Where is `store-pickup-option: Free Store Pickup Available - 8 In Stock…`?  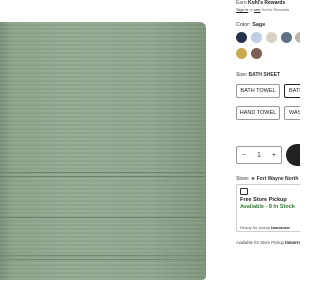
store-pickup-option: Free Store Pickup Available - 8 In Stock… is located at coordinates (268, 208).